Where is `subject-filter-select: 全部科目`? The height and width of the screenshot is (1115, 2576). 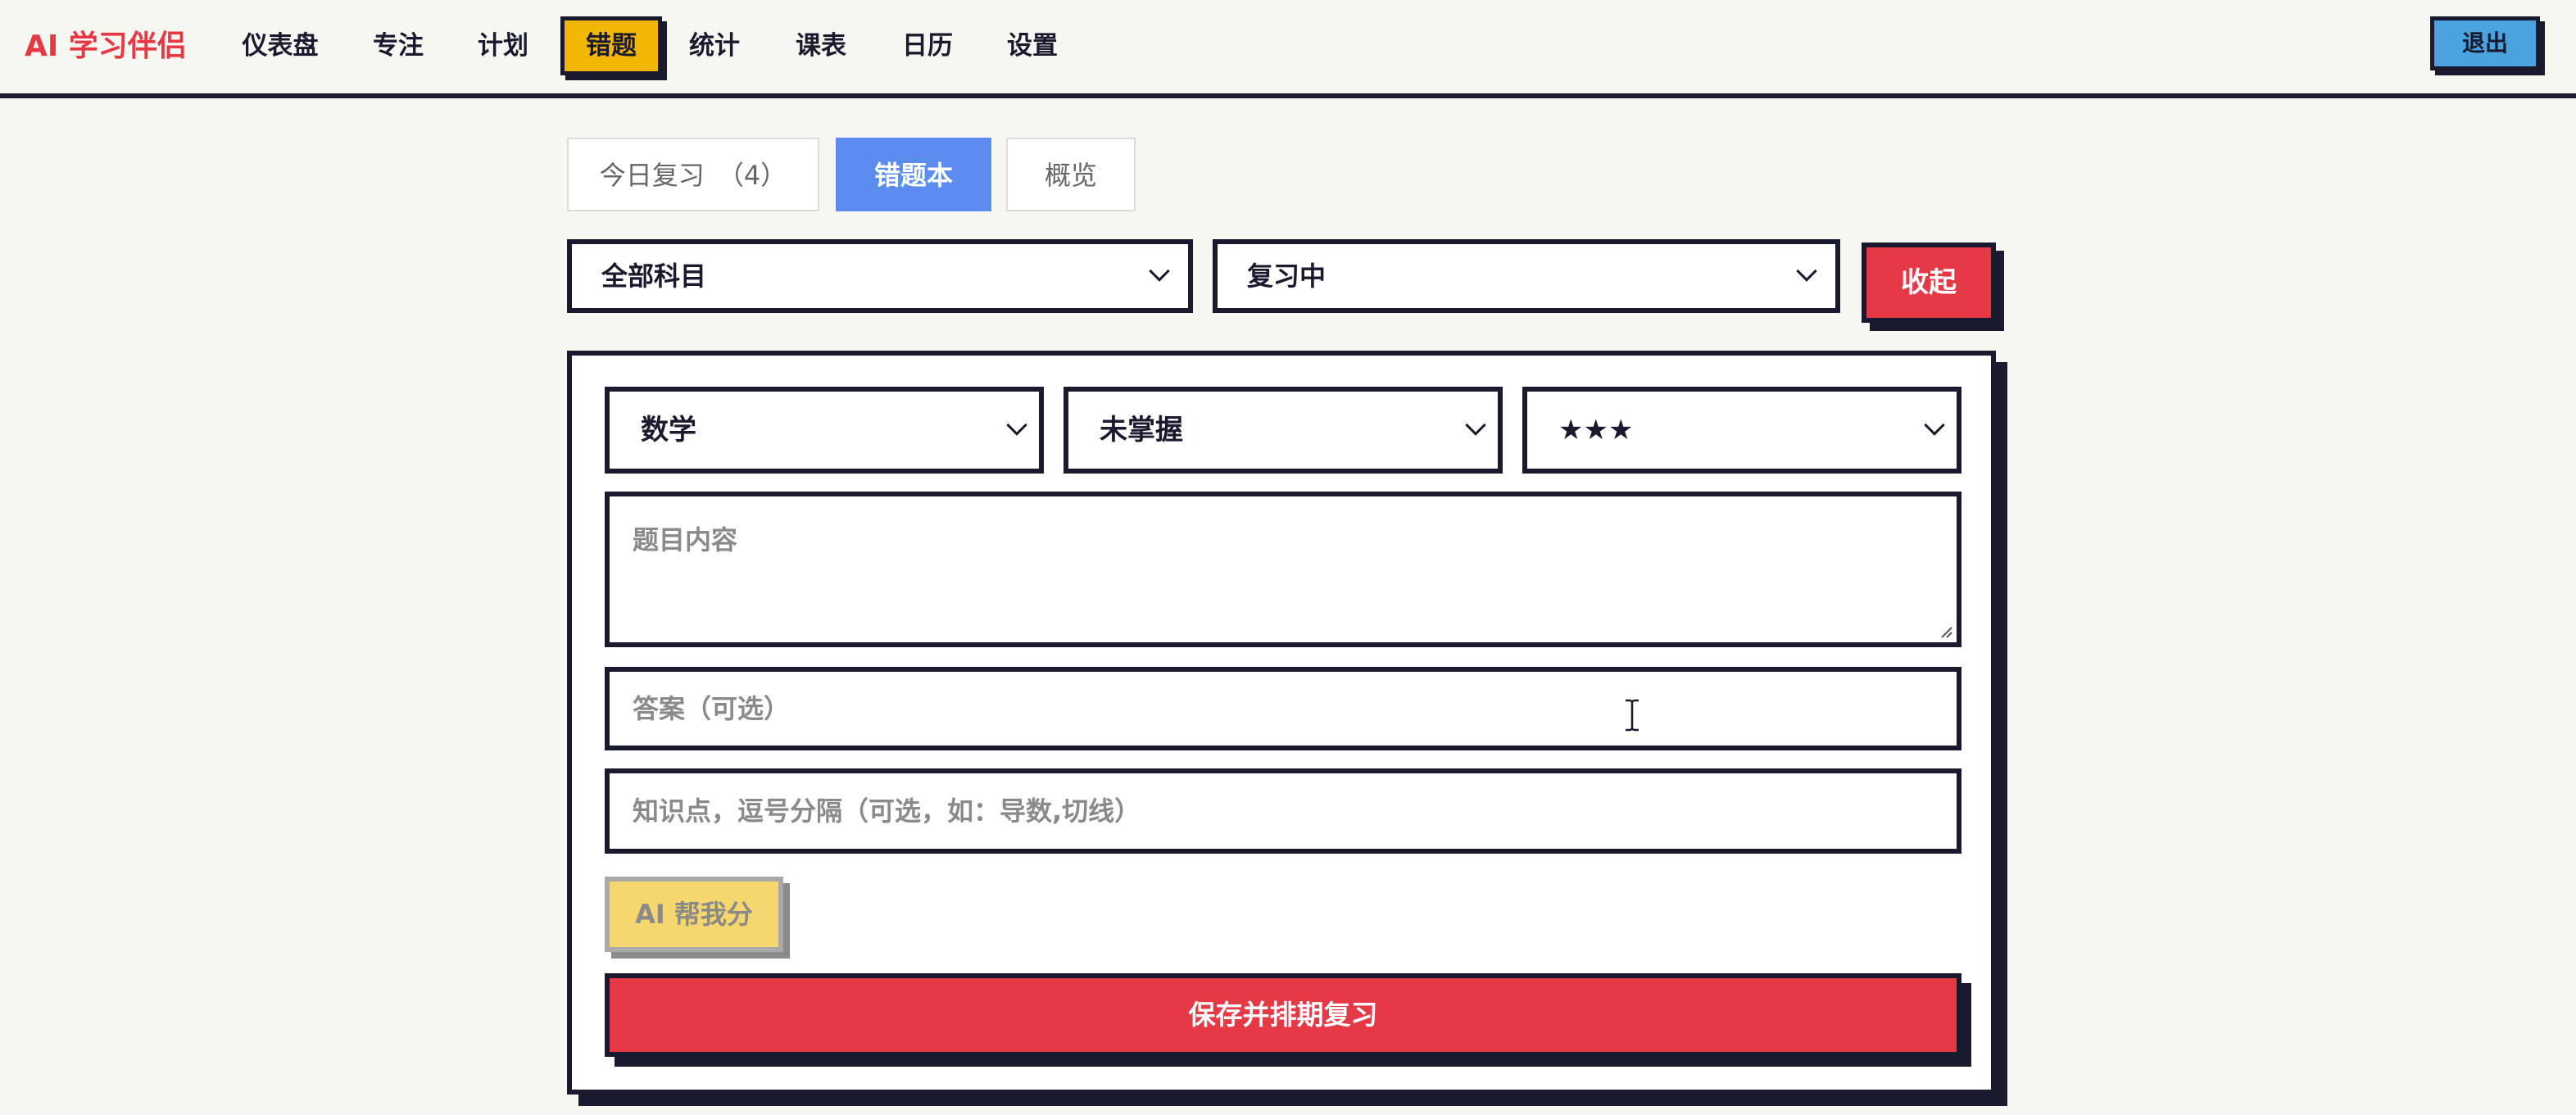 subject-filter-select: 全部科目 is located at coordinates (880, 276).